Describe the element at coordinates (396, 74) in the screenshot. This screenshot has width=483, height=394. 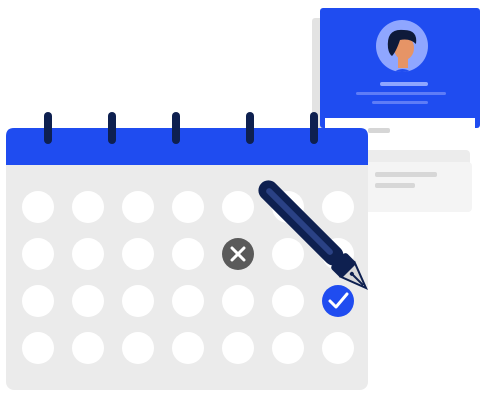
I see `profile-card` at that location.